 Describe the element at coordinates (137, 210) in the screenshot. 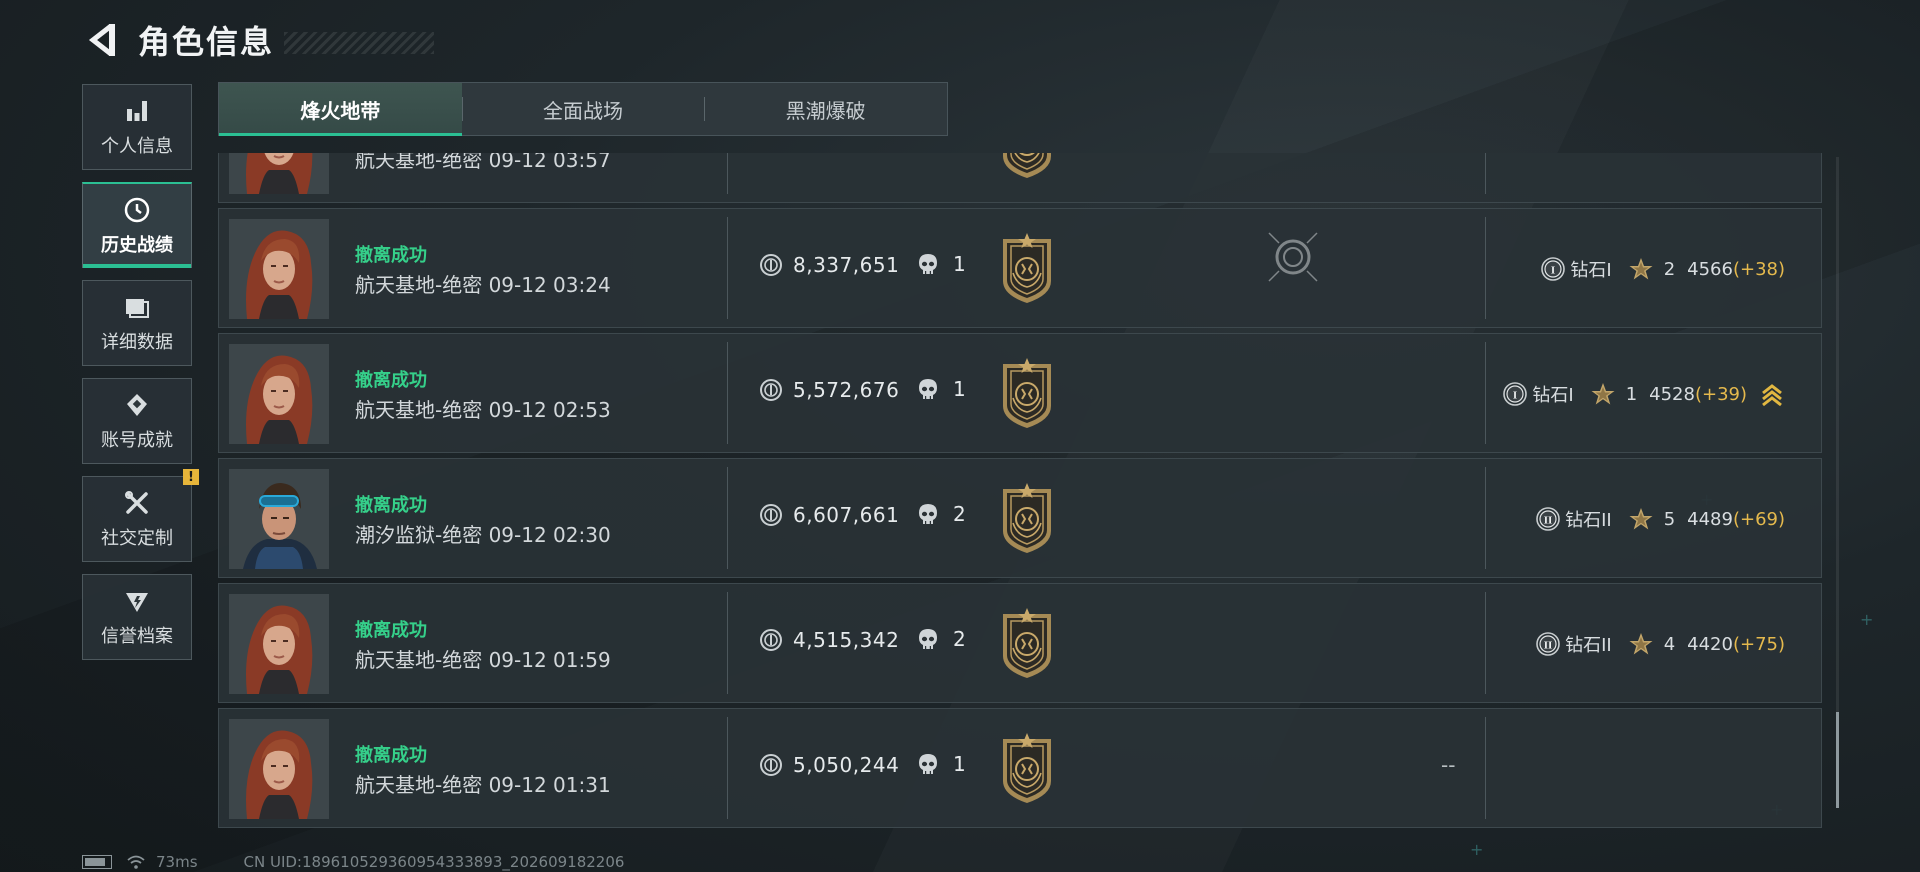

I see `clock-history-icon` at that location.